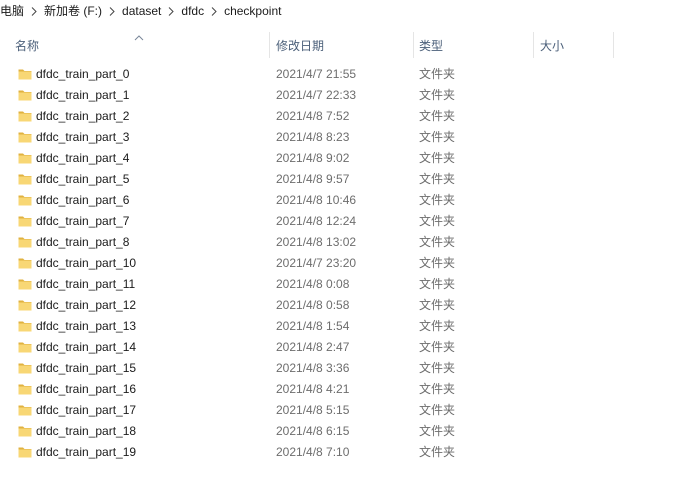 This screenshot has width=683, height=494. I want to click on file-name: dfdc_train_part_11, so click(86, 284).